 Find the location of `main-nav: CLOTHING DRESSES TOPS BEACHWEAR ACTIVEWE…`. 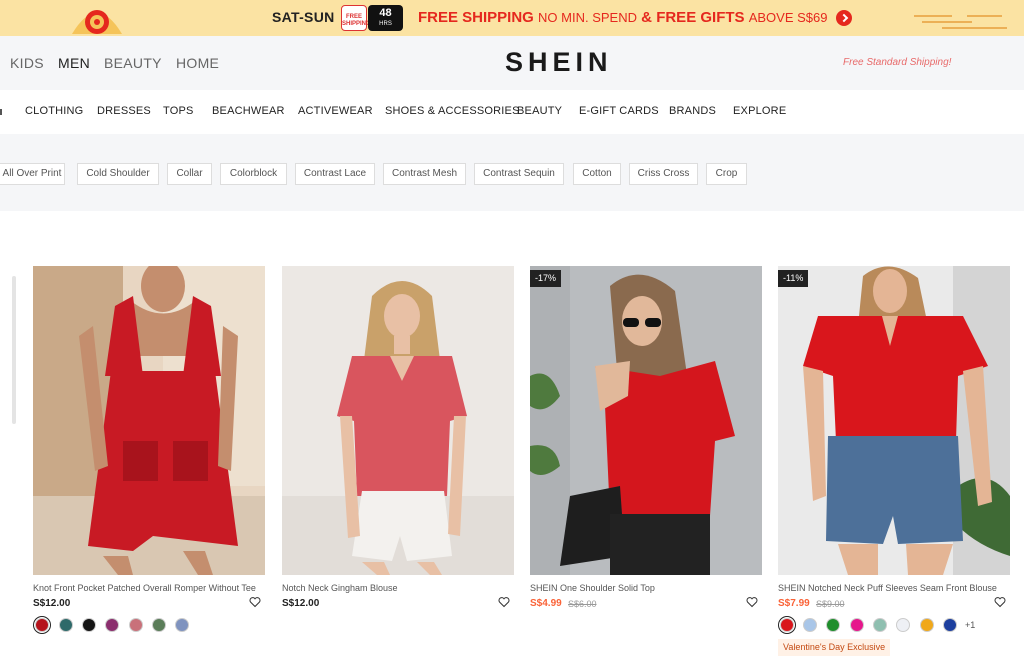

main-nav: CLOTHING DRESSES TOPS BEACHWEAR ACTIVEWE… is located at coordinates (512, 112).